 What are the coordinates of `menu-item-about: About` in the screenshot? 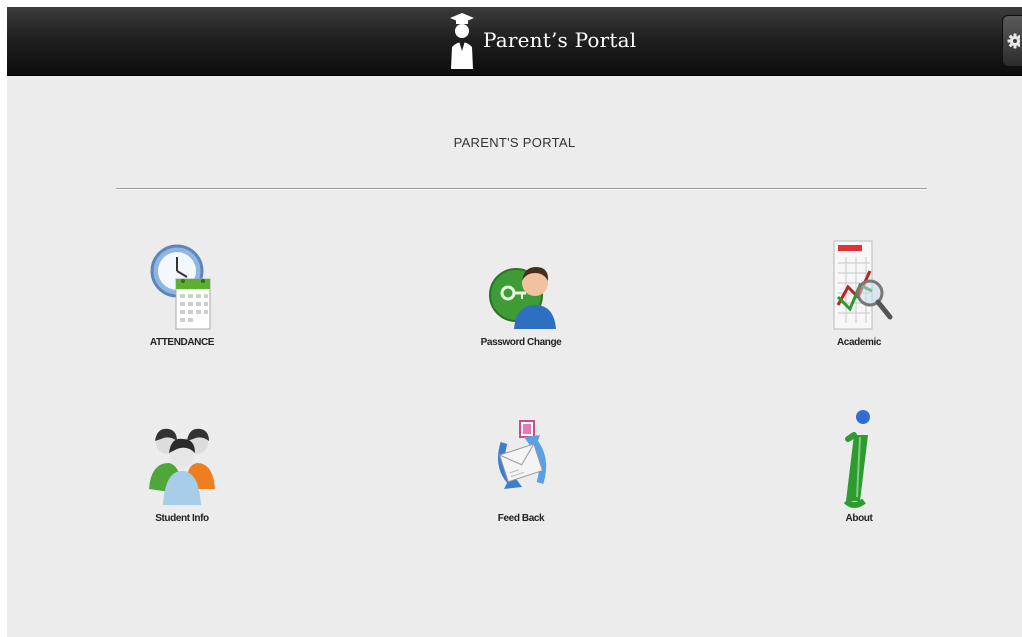 It's located at (859, 465).